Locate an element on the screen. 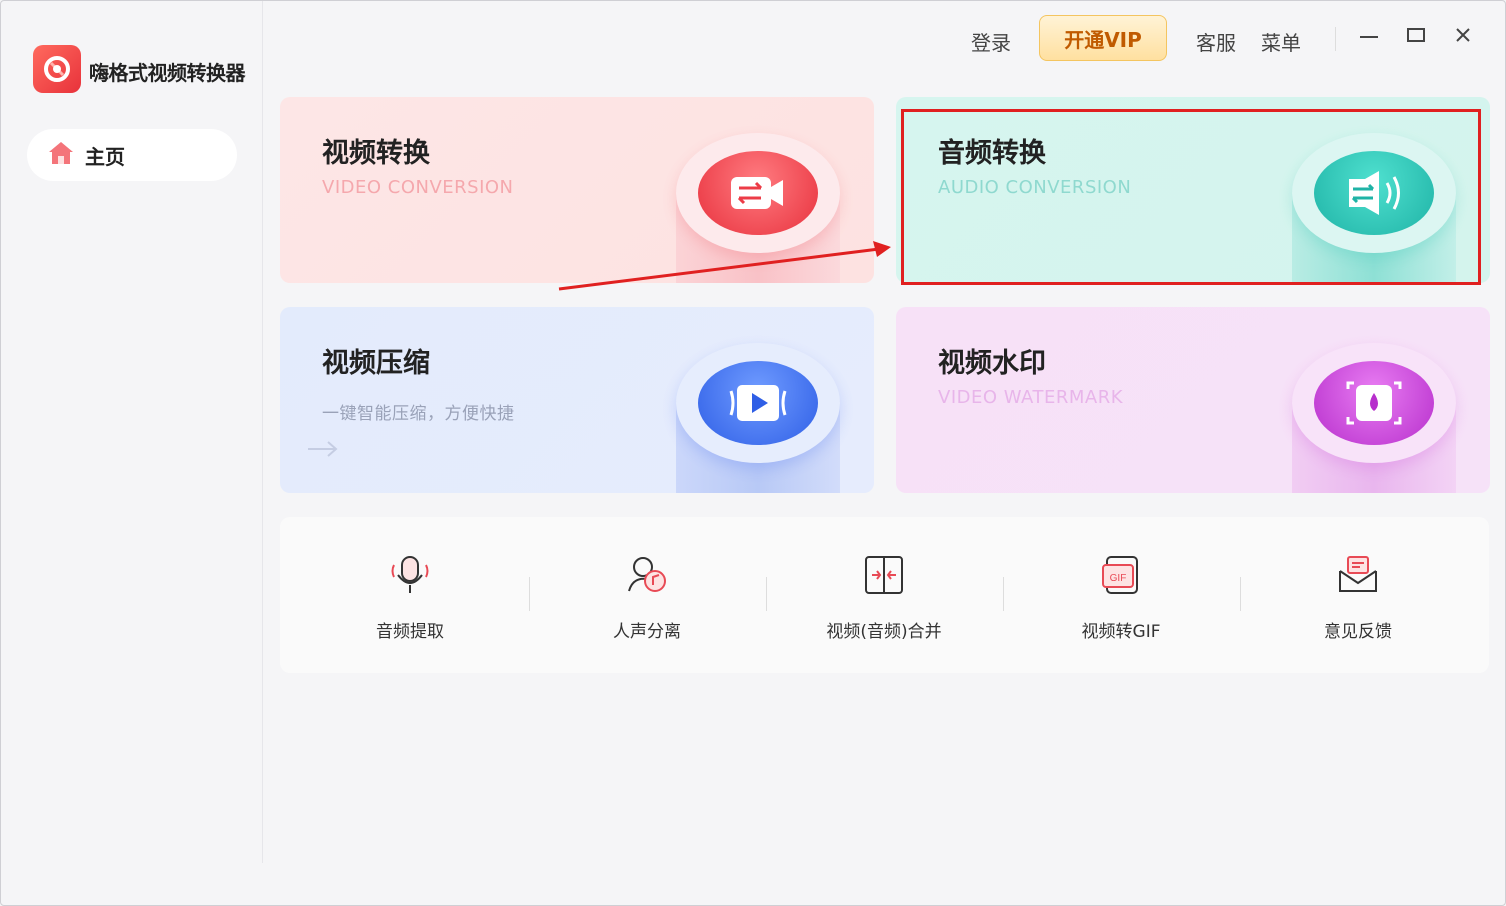 This screenshot has height=906, width=1506. card-title: 音频转换 is located at coordinates (992, 153).